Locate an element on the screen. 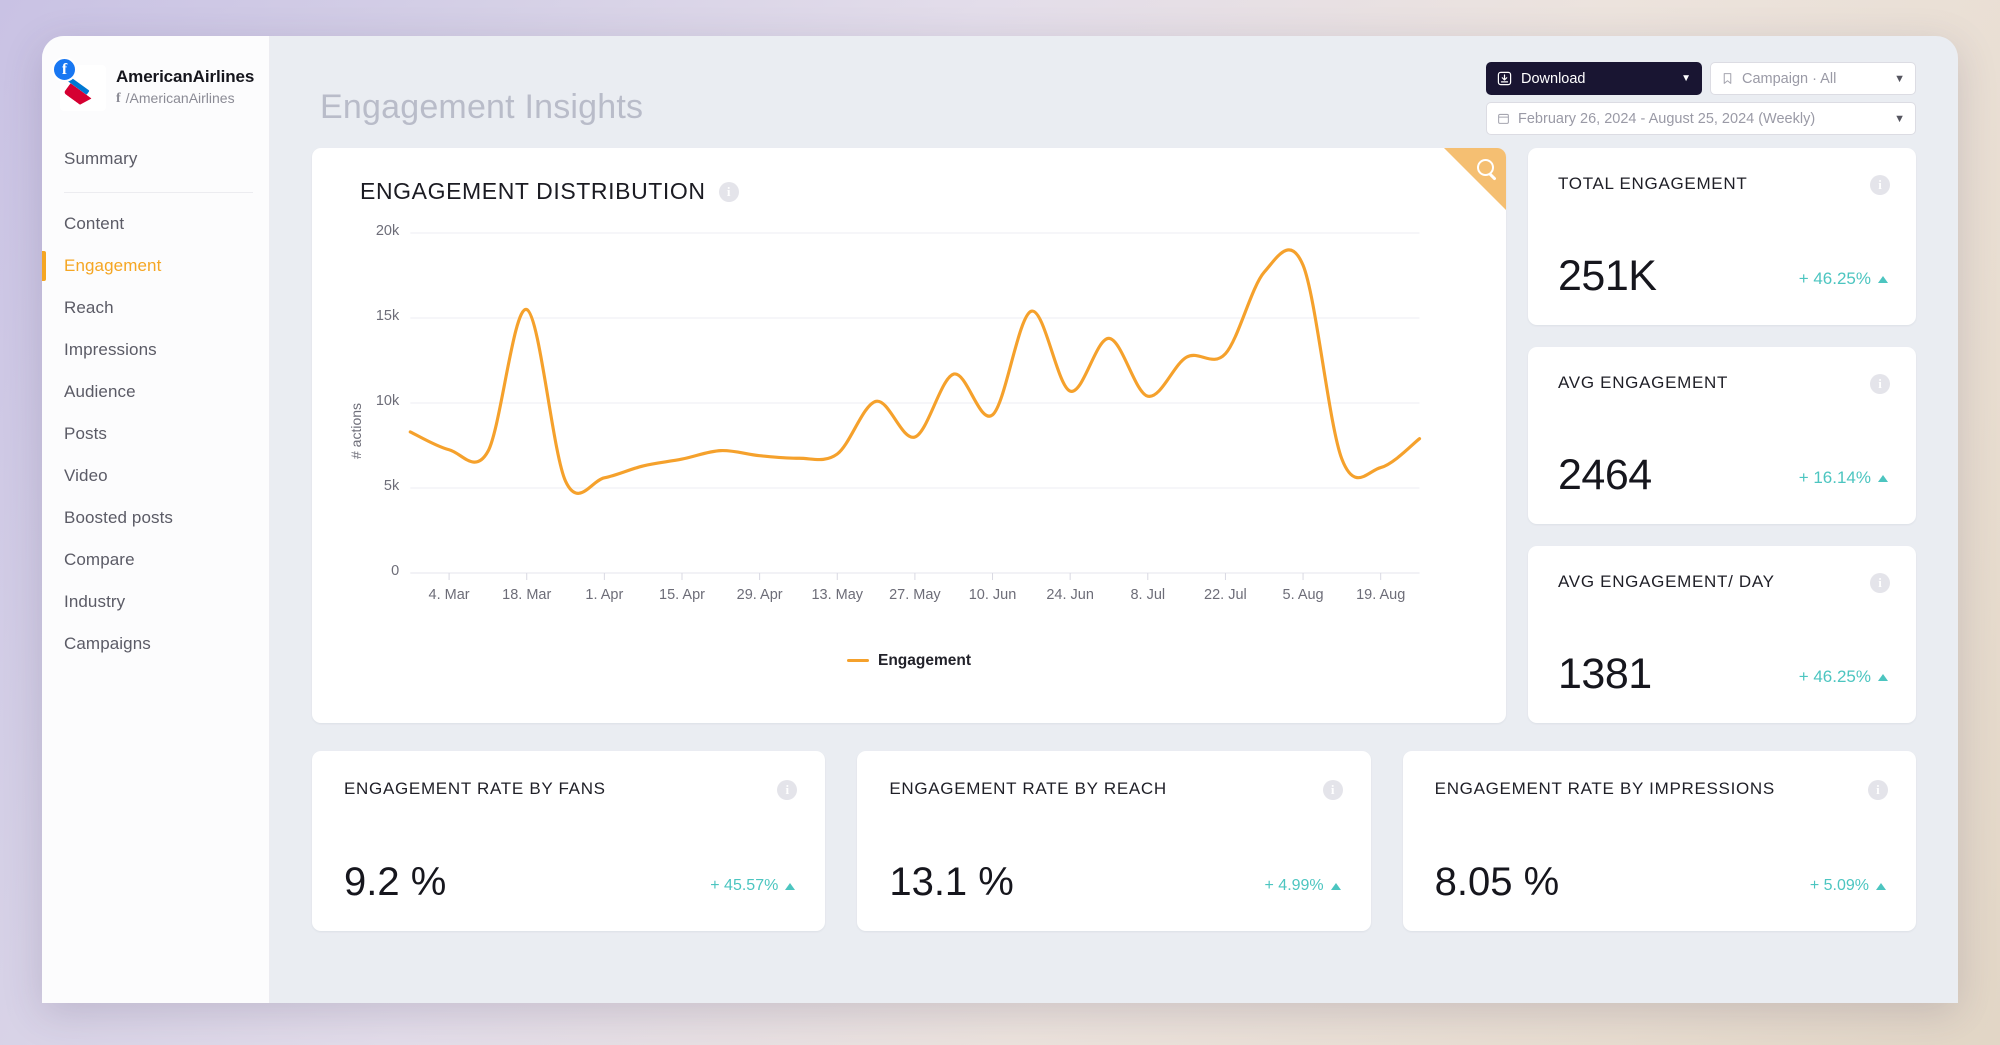 The width and height of the screenshot is (2000, 1045). rate-delta: + 45.57% is located at coordinates (753, 886).